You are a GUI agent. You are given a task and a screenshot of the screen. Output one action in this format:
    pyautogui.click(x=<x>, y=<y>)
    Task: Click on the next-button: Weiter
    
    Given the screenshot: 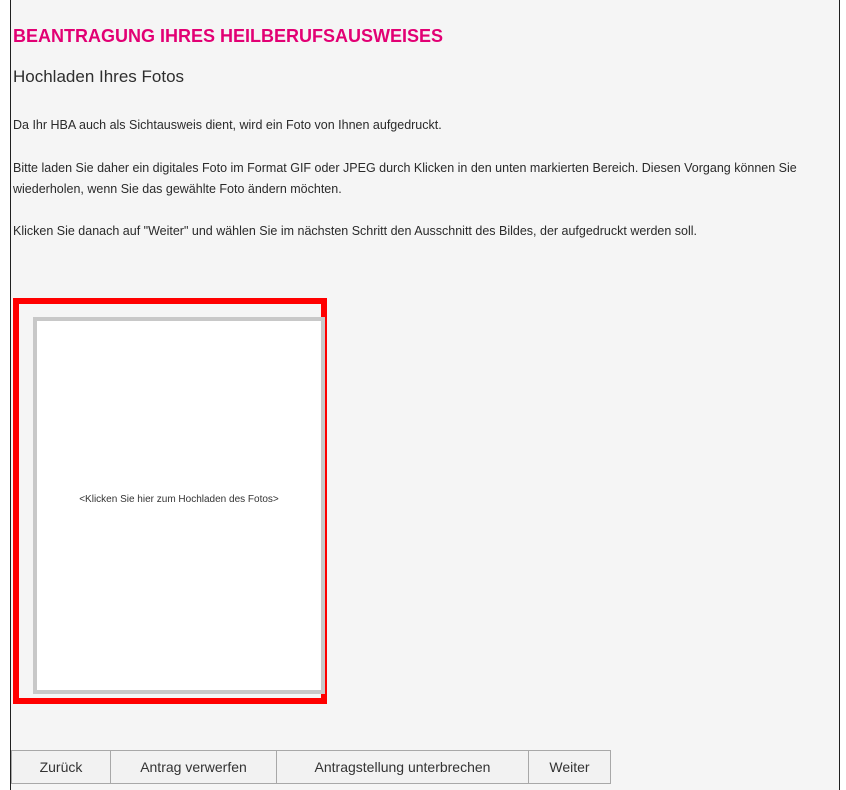 What is the action you would take?
    pyautogui.click(x=570, y=767)
    